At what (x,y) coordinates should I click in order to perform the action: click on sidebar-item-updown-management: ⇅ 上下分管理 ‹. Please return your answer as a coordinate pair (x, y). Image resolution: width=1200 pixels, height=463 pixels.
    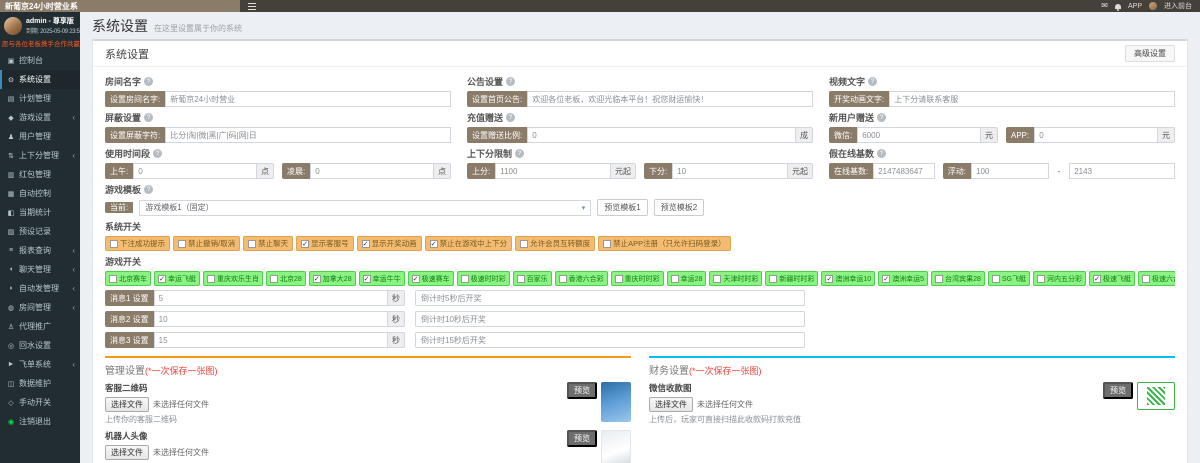
    Looking at the image, I should click on (40, 155).